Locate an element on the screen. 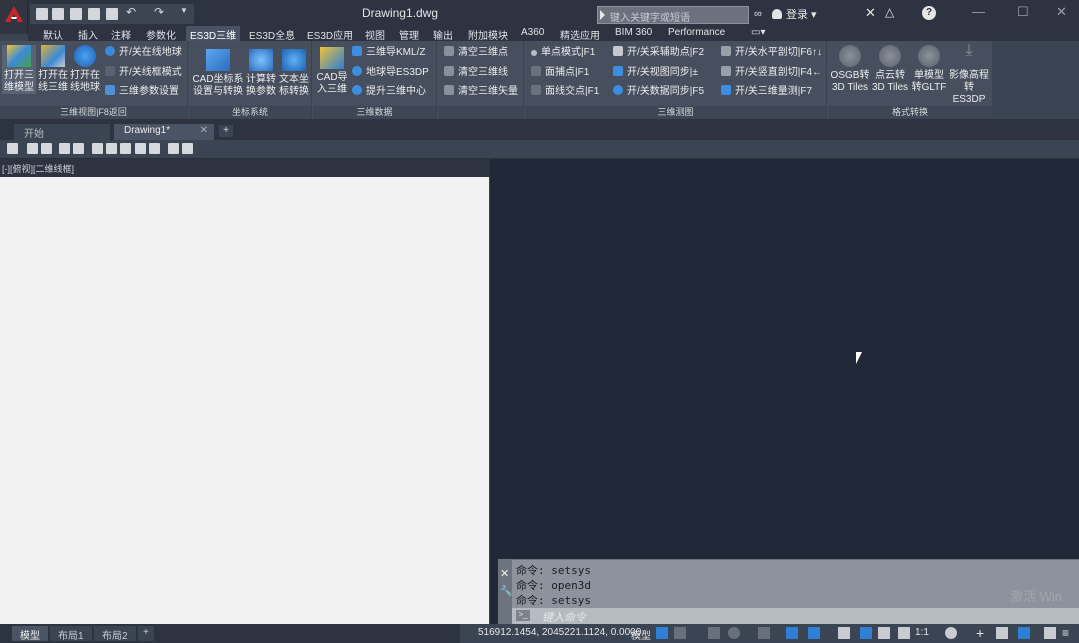 The image size is (1079, 643). pointcloud-to-3dtiles-button: 点云转 3D Tiles is located at coordinates (890, 69).